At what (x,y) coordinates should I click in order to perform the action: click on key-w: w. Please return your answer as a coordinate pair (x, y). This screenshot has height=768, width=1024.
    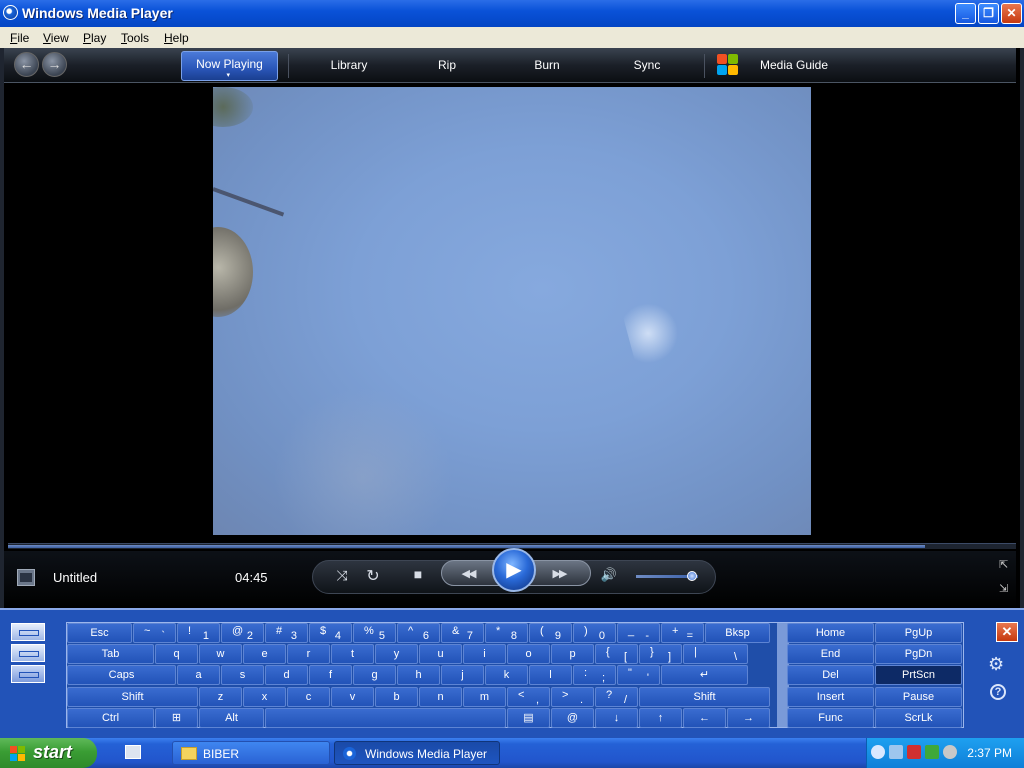
    Looking at the image, I should click on (220, 654).